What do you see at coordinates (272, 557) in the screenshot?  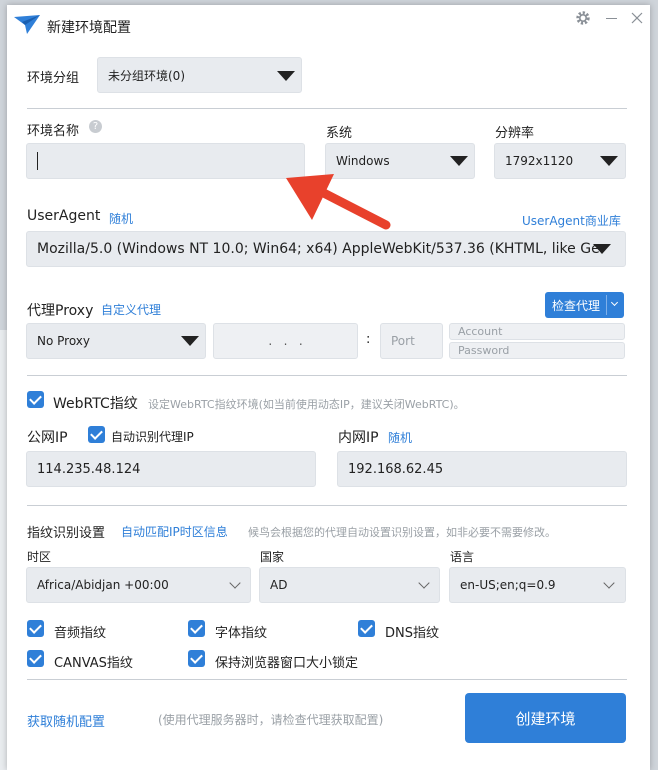 I see `country-label: 国家` at bounding box center [272, 557].